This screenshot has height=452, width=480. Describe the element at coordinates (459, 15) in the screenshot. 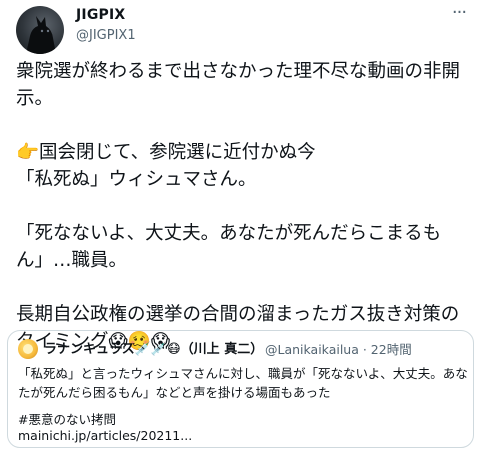

I see `more-icon: ···` at that location.